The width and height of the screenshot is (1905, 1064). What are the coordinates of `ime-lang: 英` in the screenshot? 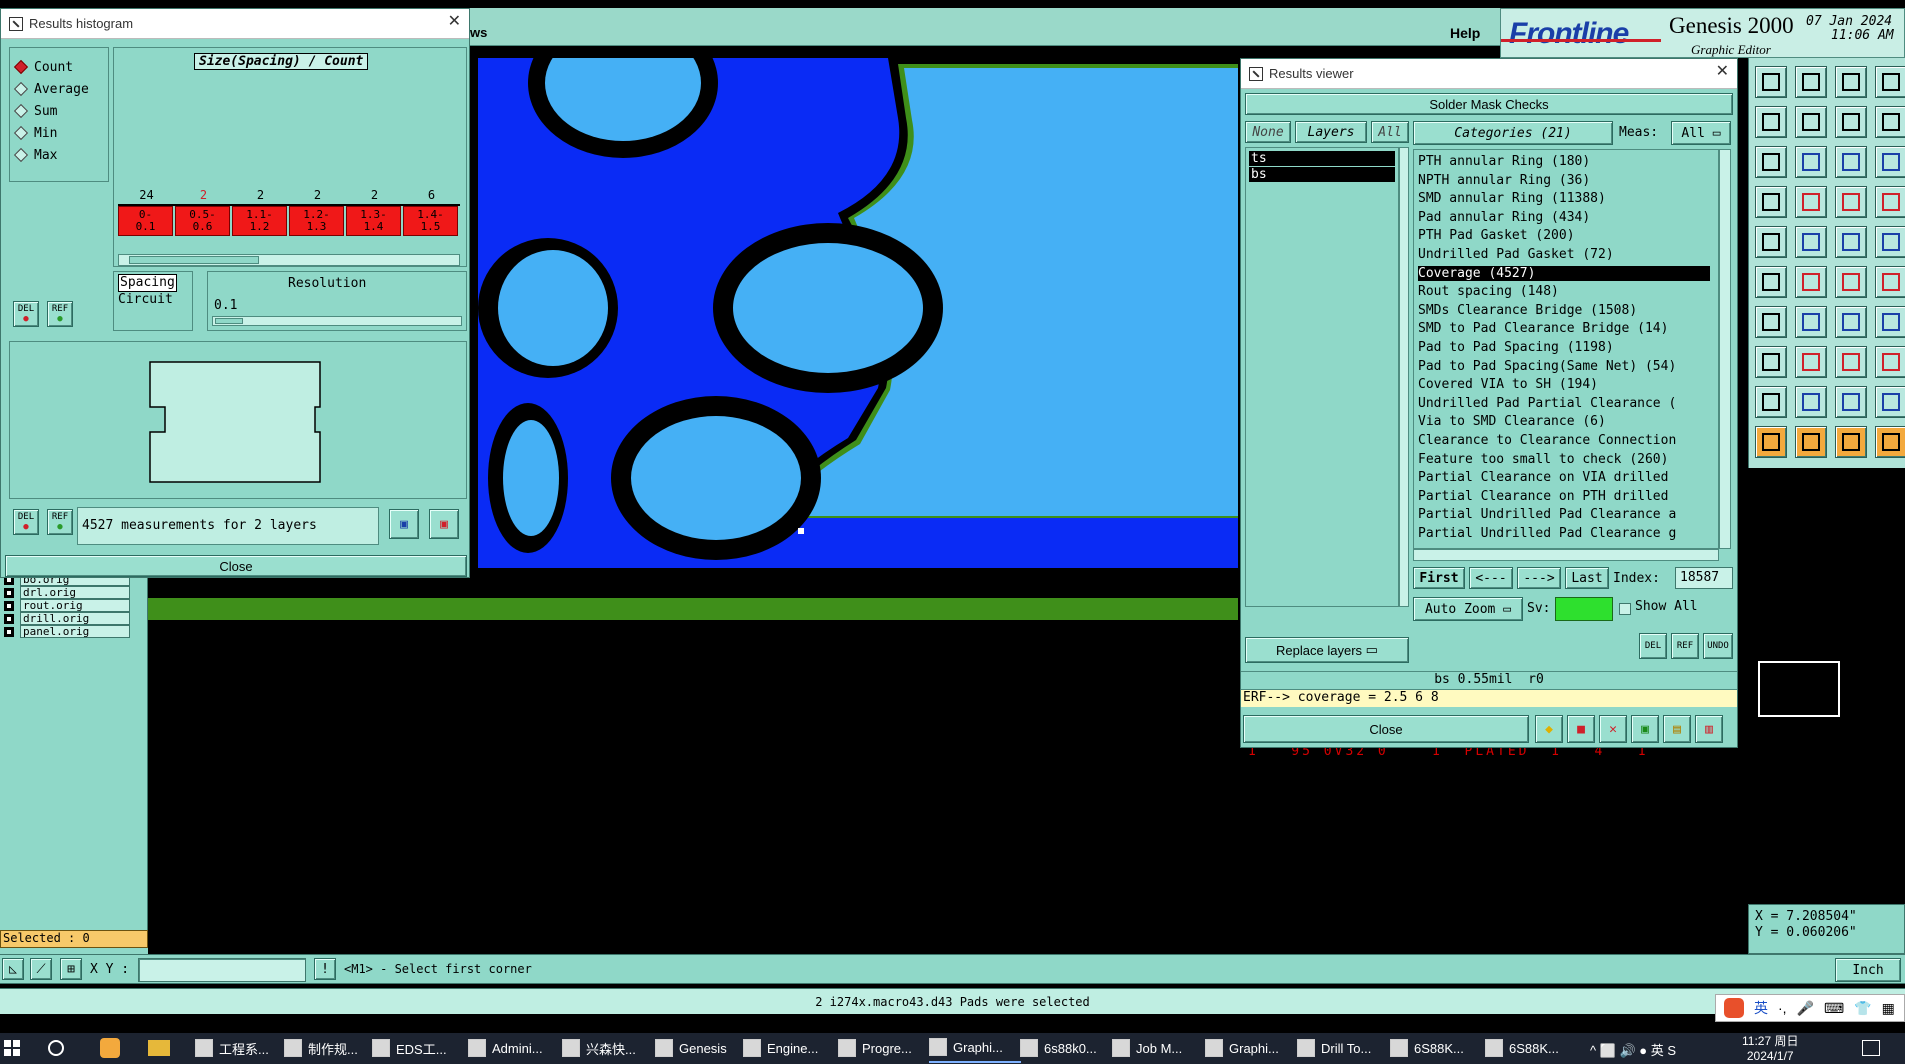 It's located at (1761, 1008).